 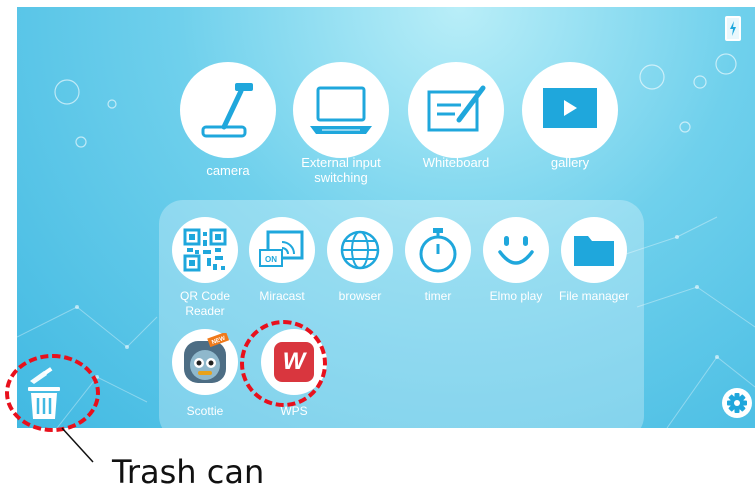 I want to click on trash-can-caption: Trash can, so click(x=188, y=472).